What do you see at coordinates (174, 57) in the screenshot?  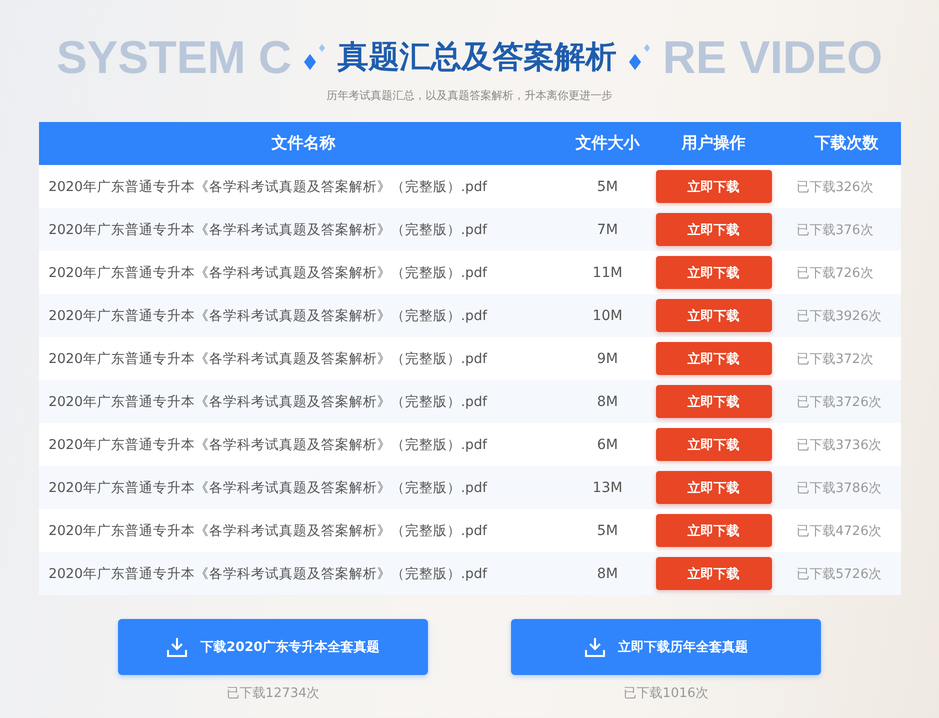 I see `backdrop-text: SYSTEM C` at bounding box center [174, 57].